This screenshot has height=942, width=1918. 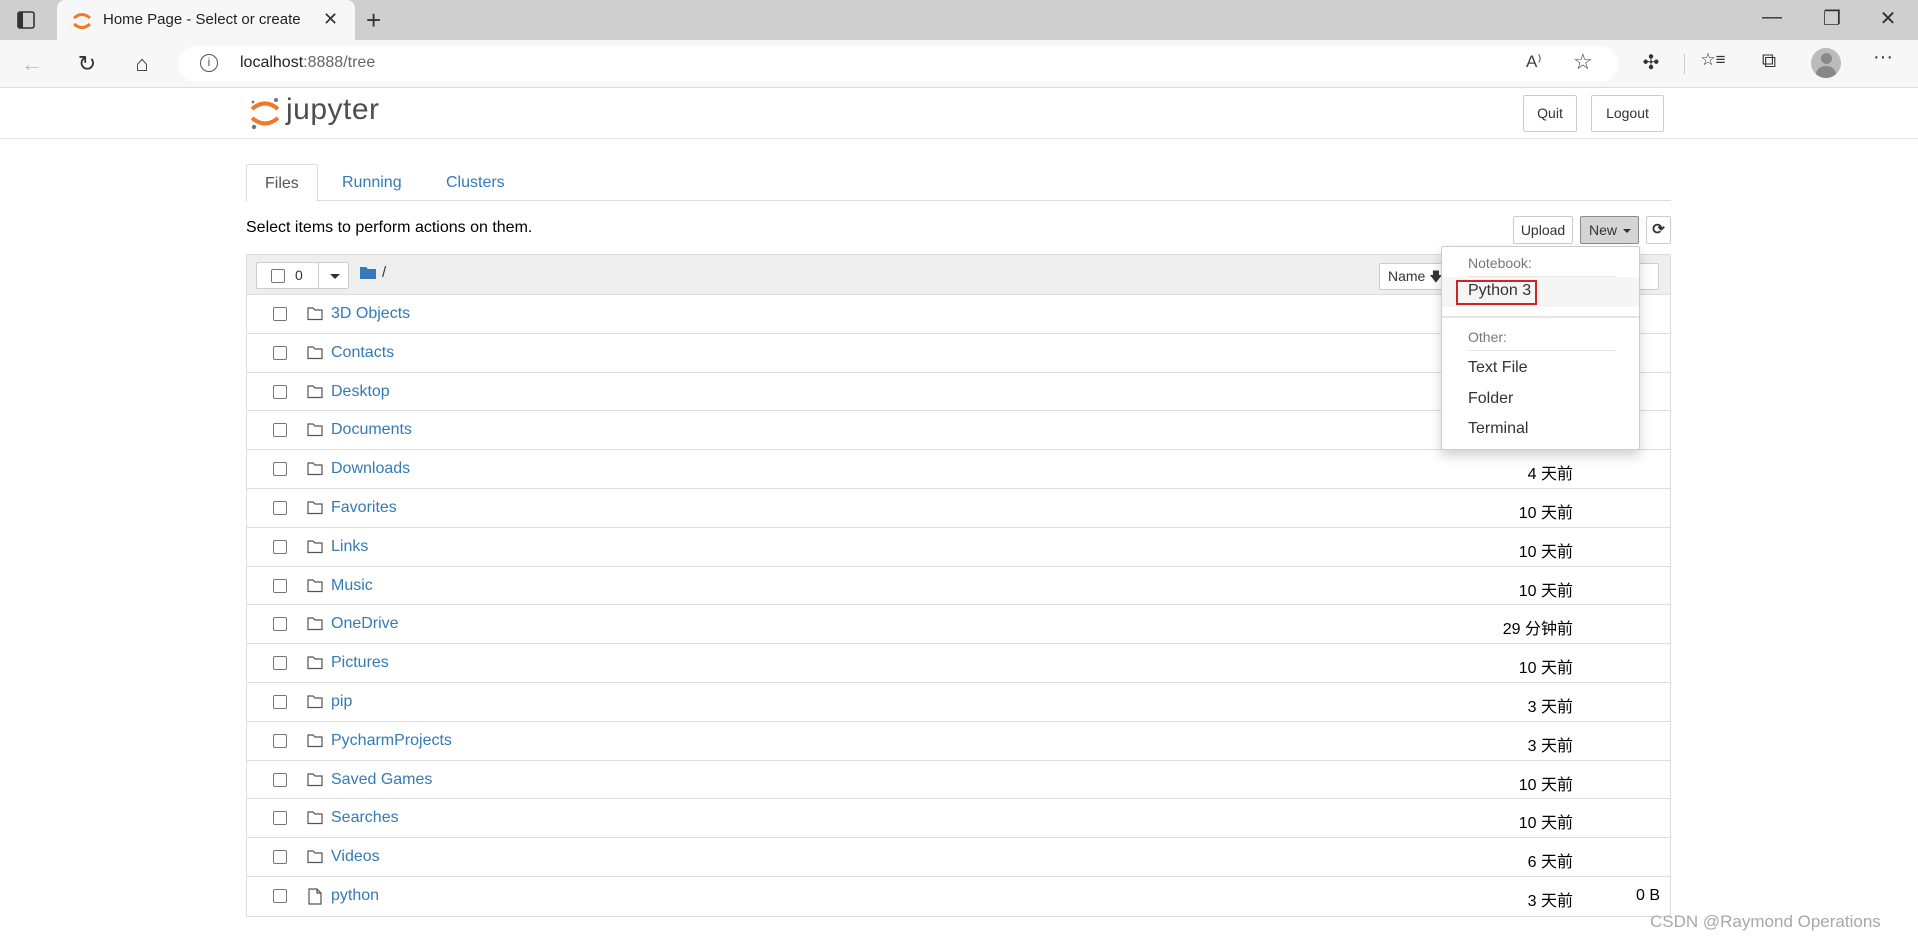 What do you see at coordinates (307, 63) in the screenshot?
I see `url-text: localhost:8888/tree` at bounding box center [307, 63].